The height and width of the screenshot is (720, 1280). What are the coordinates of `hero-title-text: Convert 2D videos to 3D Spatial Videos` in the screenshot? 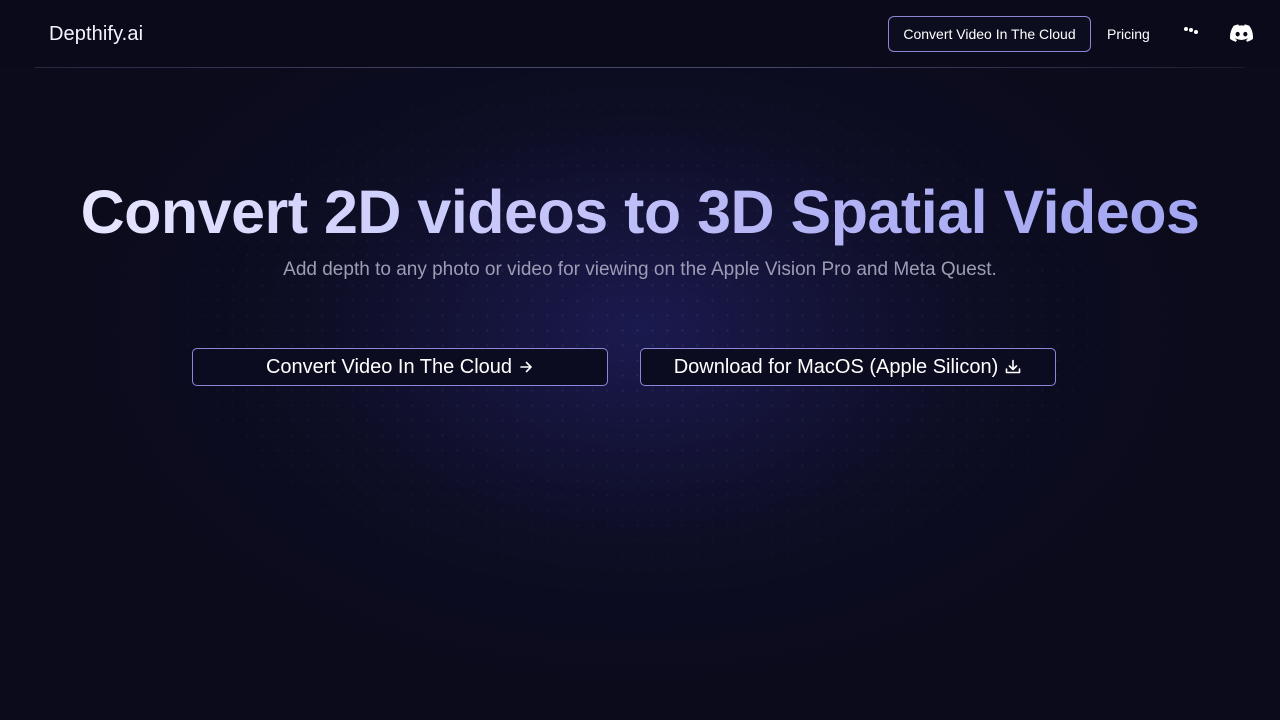 It's located at (640, 212).